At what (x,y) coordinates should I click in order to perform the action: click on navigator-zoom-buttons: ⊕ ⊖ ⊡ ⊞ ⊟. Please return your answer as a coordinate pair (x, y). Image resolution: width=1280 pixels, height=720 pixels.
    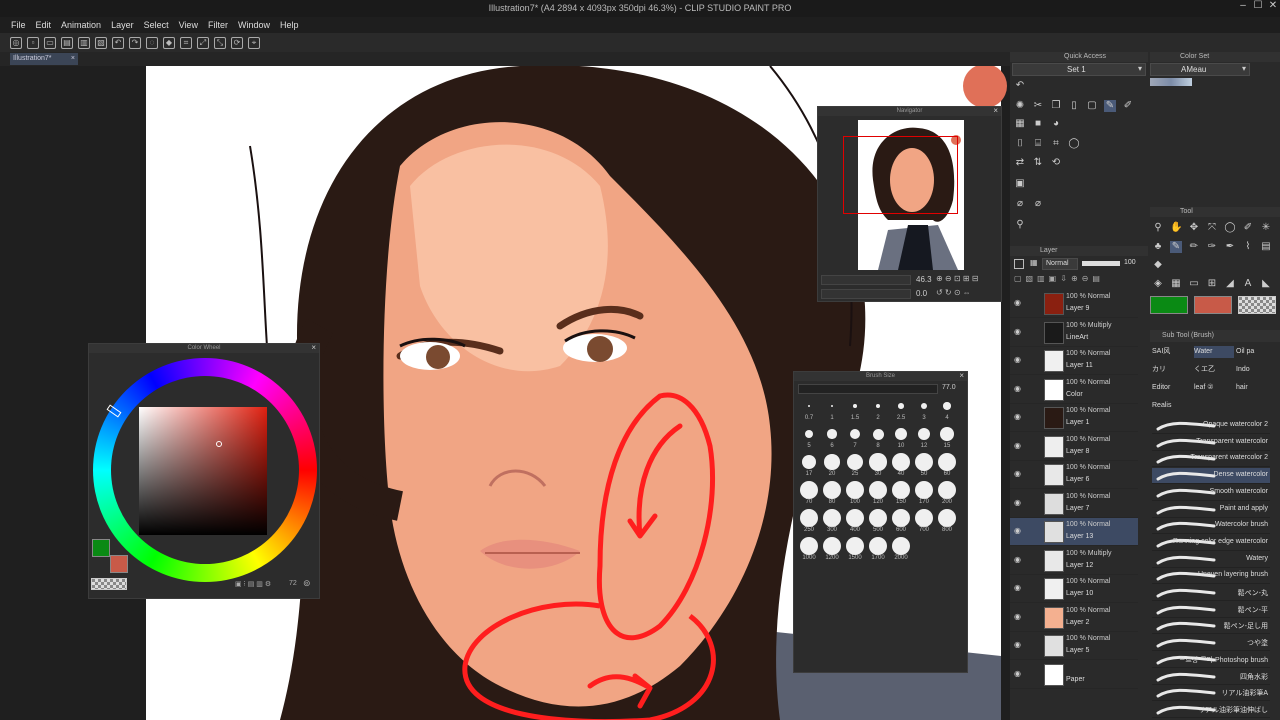
    Looking at the image, I should click on (957, 278).